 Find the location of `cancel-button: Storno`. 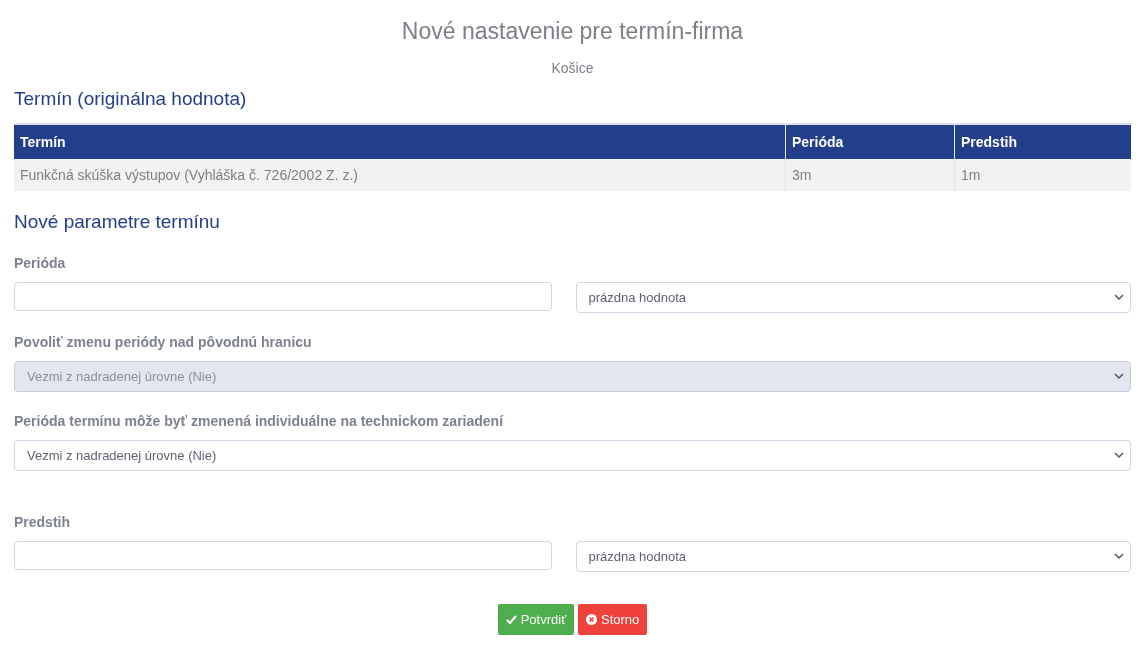

cancel-button: Storno is located at coordinates (613, 619).